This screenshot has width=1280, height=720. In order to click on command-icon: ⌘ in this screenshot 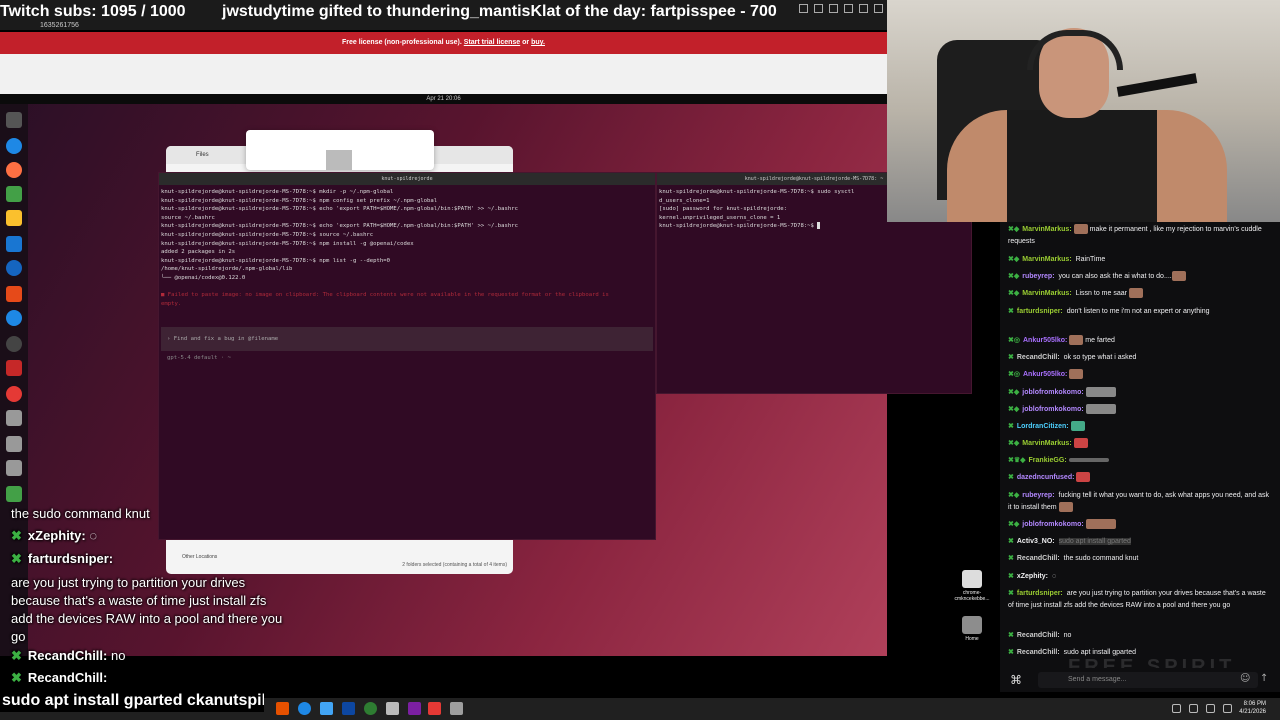, I will do `click(1016, 680)`.